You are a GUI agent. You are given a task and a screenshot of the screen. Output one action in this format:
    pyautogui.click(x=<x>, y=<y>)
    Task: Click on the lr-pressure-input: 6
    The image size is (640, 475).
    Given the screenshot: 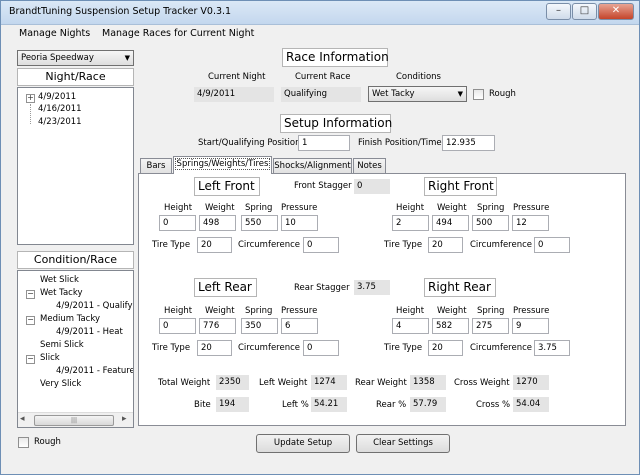 What is the action you would take?
    pyautogui.click(x=299, y=326)
    